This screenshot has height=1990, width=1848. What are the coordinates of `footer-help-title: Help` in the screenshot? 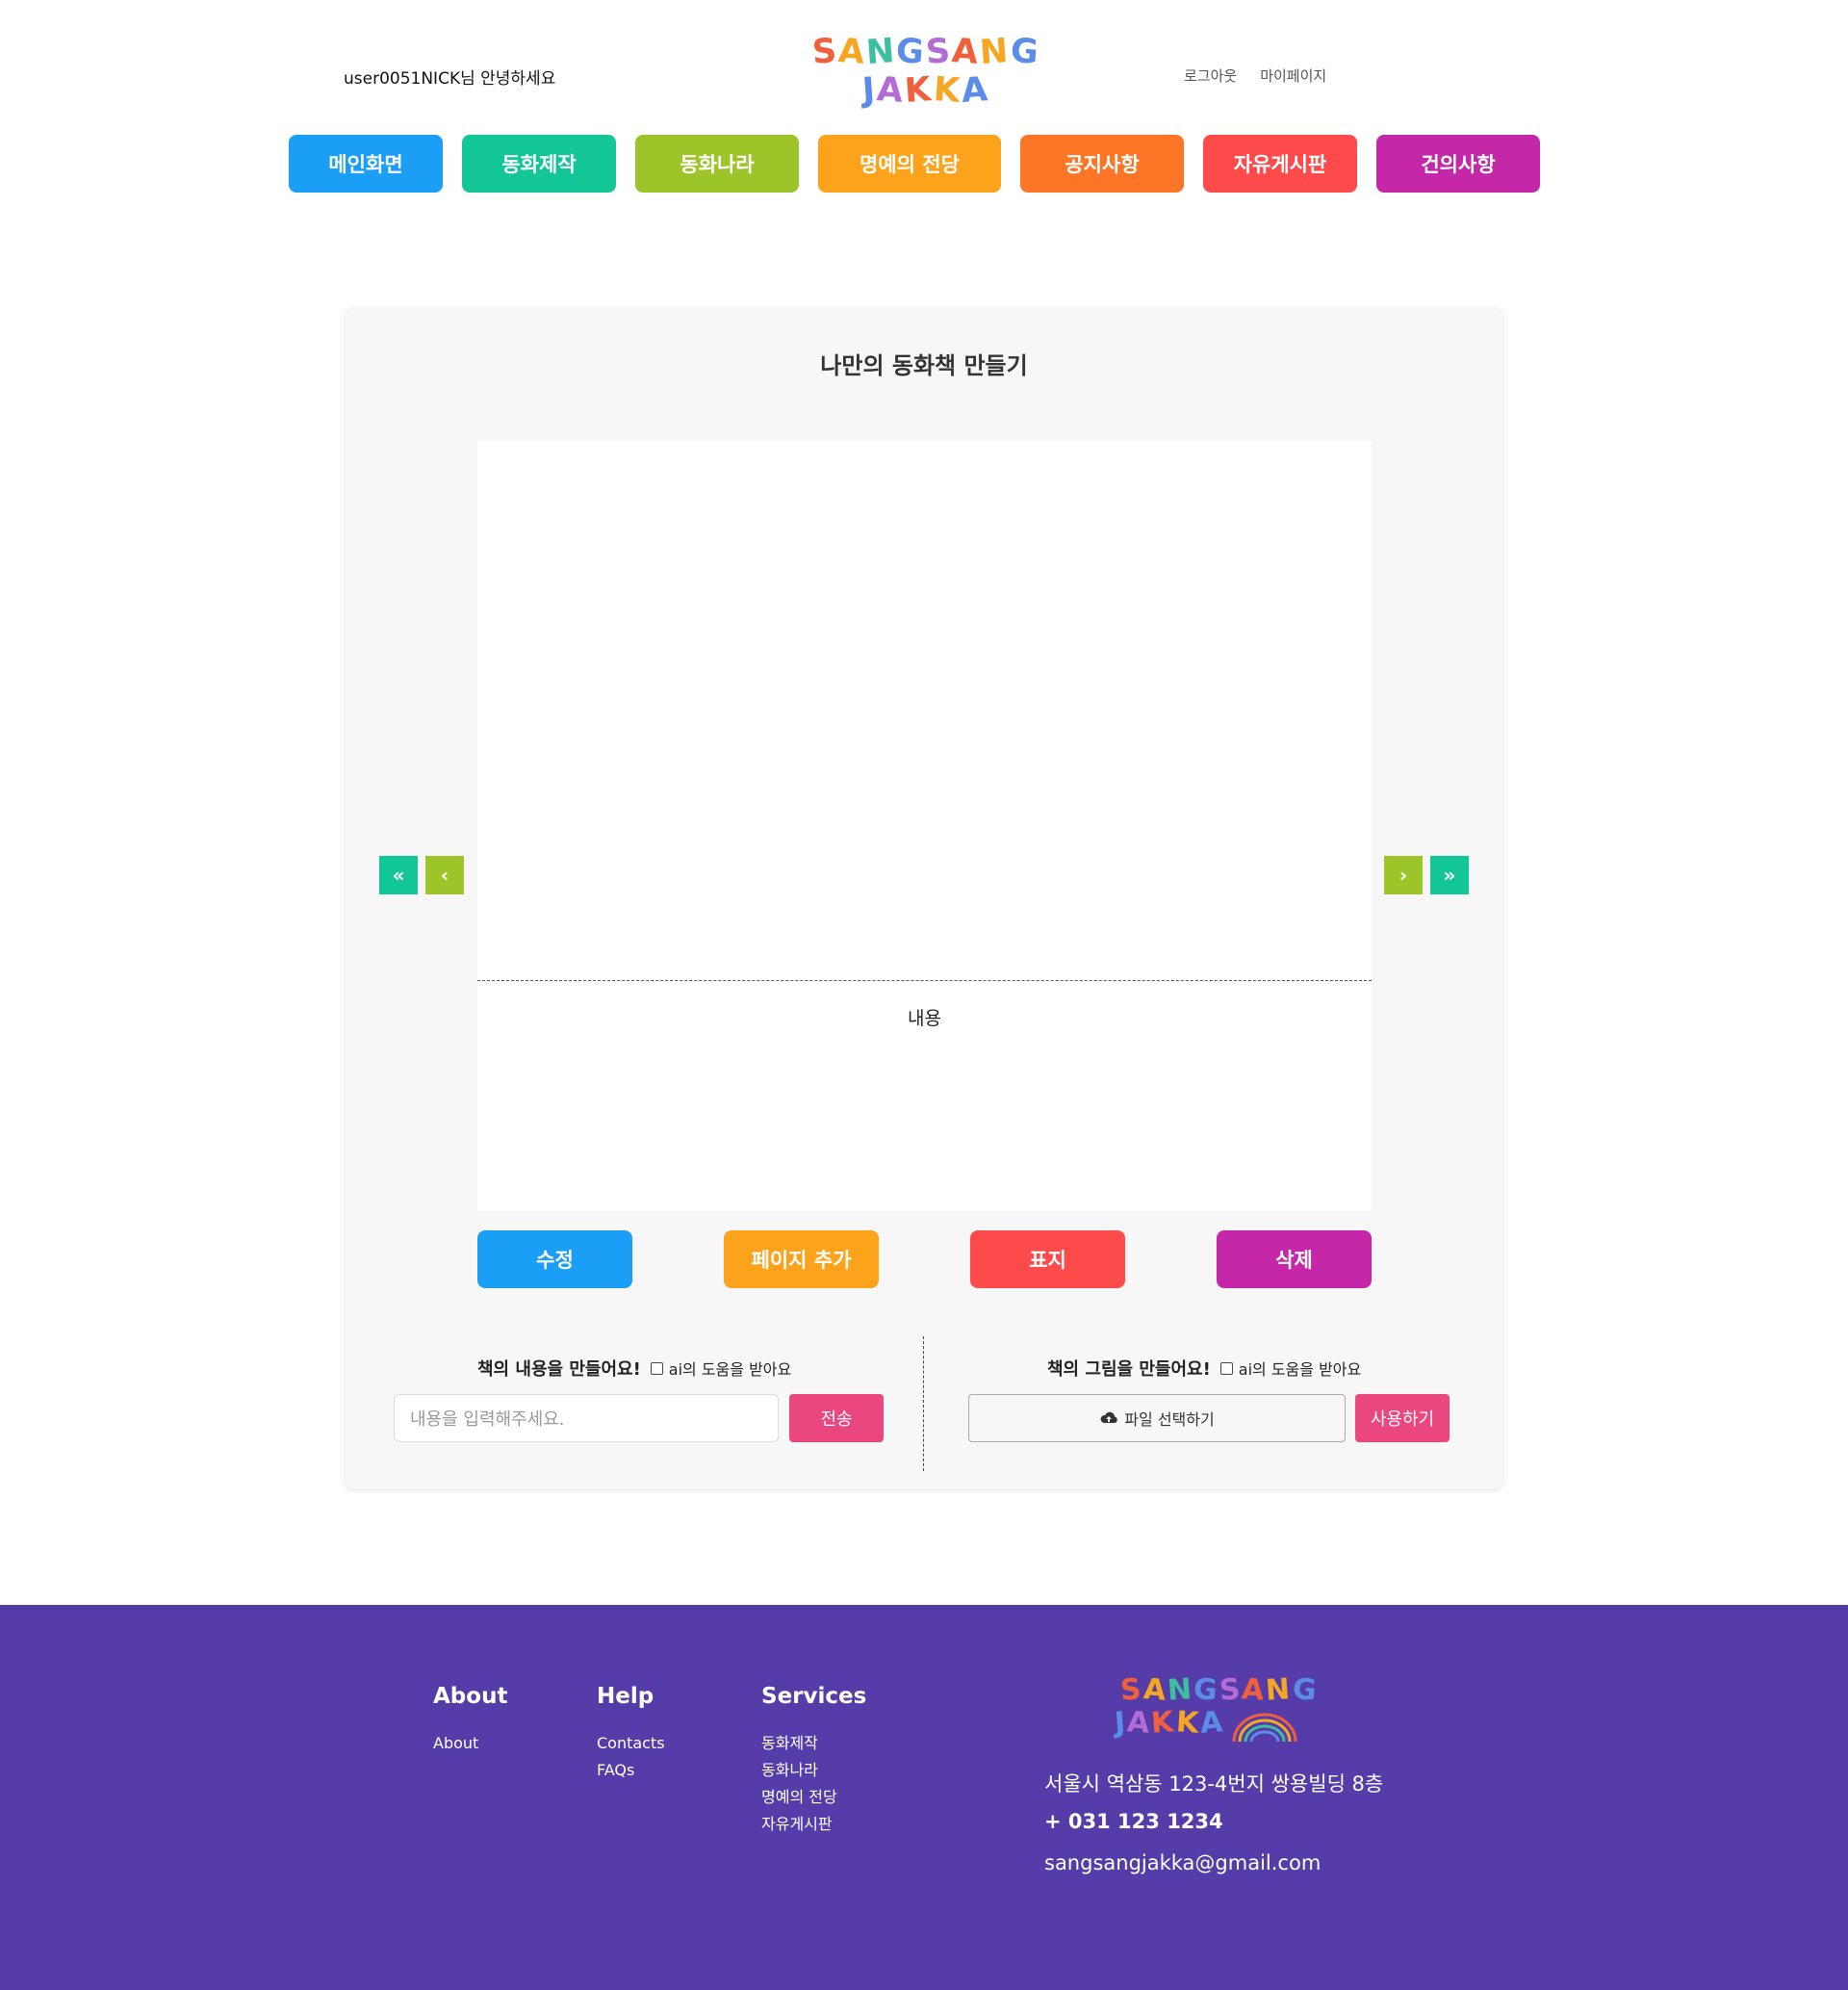 It's located at (625, 1696).